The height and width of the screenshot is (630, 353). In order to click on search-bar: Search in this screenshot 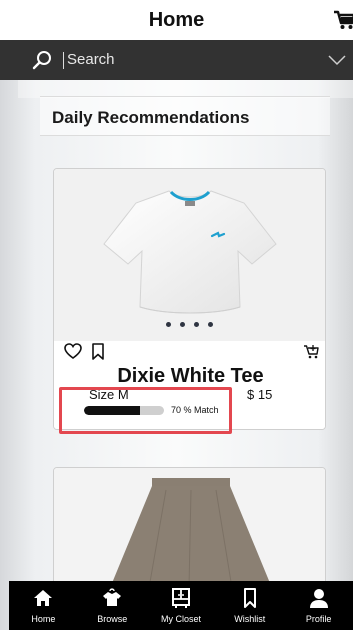, I will do `click(176, 60)`.